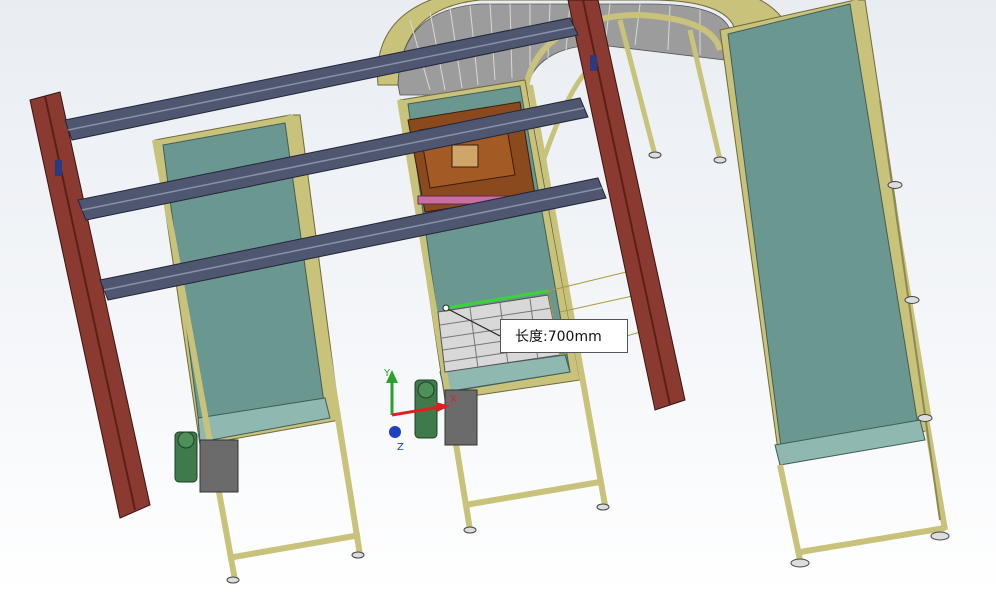  Describe the element at coordinates (446, 308) in the screenshot. I see `leader-start-point` at that location.